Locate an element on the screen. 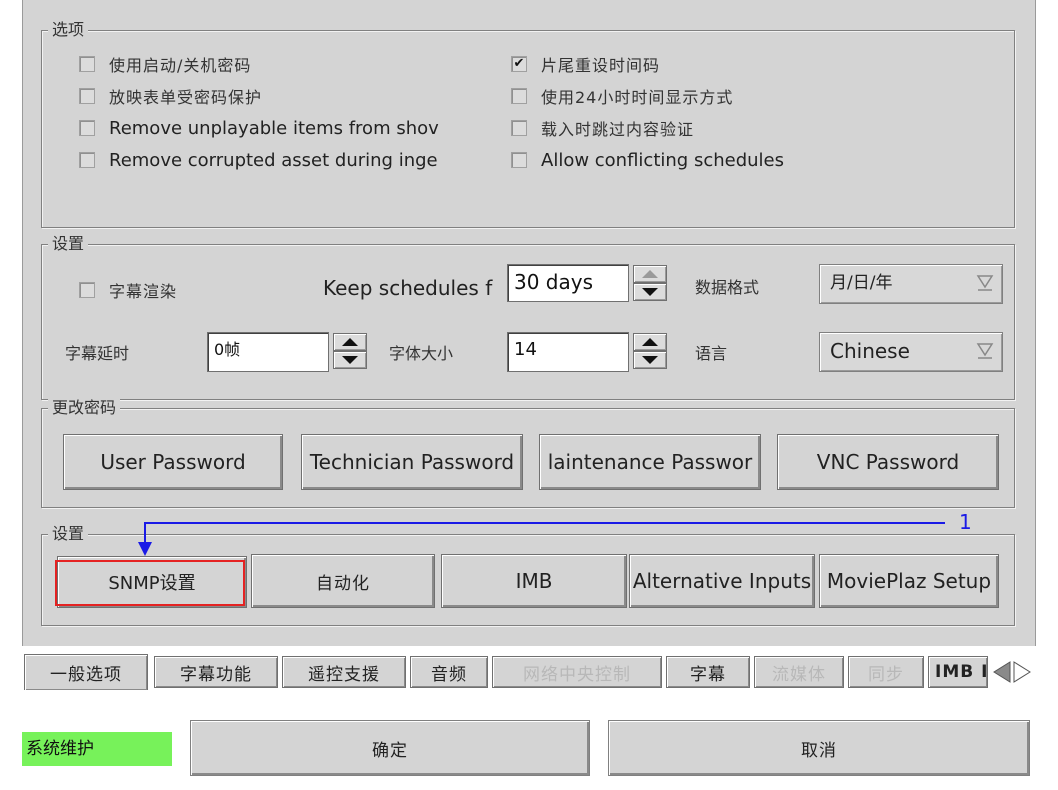 The height and width of the screenshot is (790, 1058). display-settings-title: 设置 is located at coordinates (68, 244).